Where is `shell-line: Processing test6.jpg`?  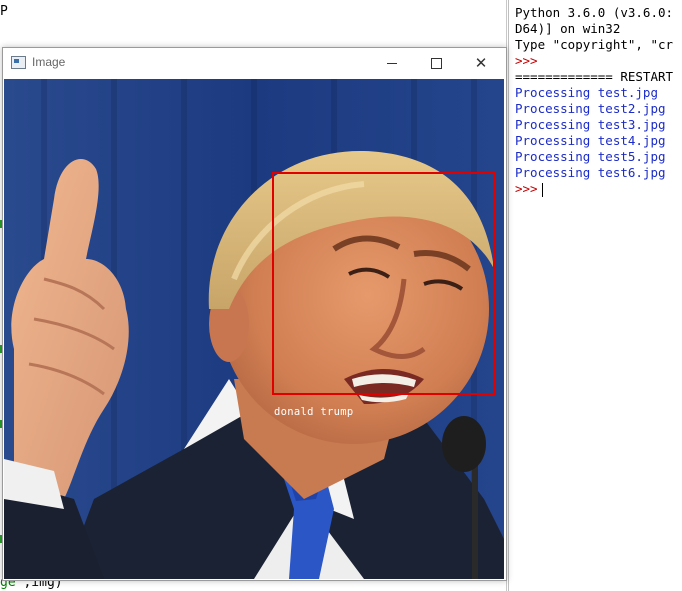 shell-line: Processing test6.jpg is located at coordinates (590, 172).